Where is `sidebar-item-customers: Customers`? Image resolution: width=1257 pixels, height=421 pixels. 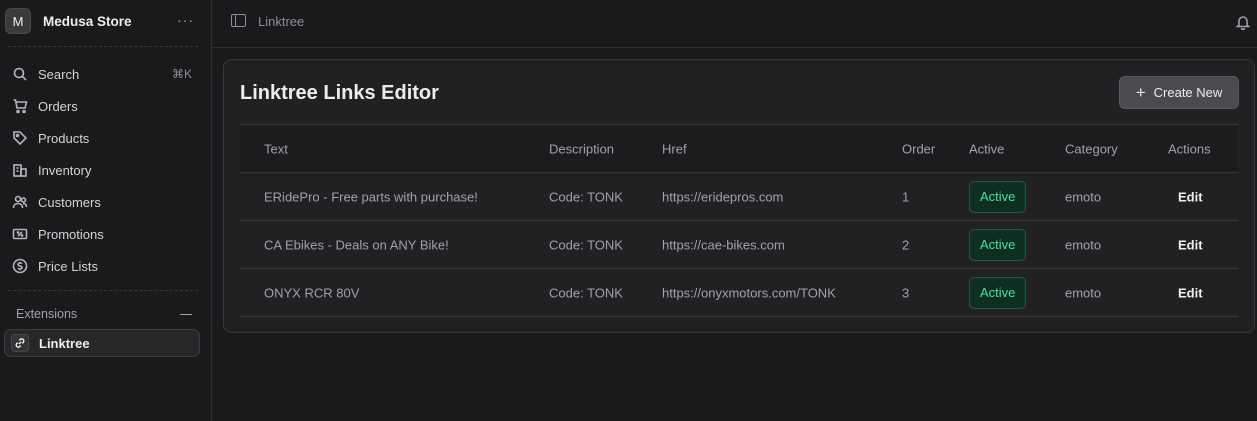
sidebar-item-customers: Customers is located at coordinates (102, 202).